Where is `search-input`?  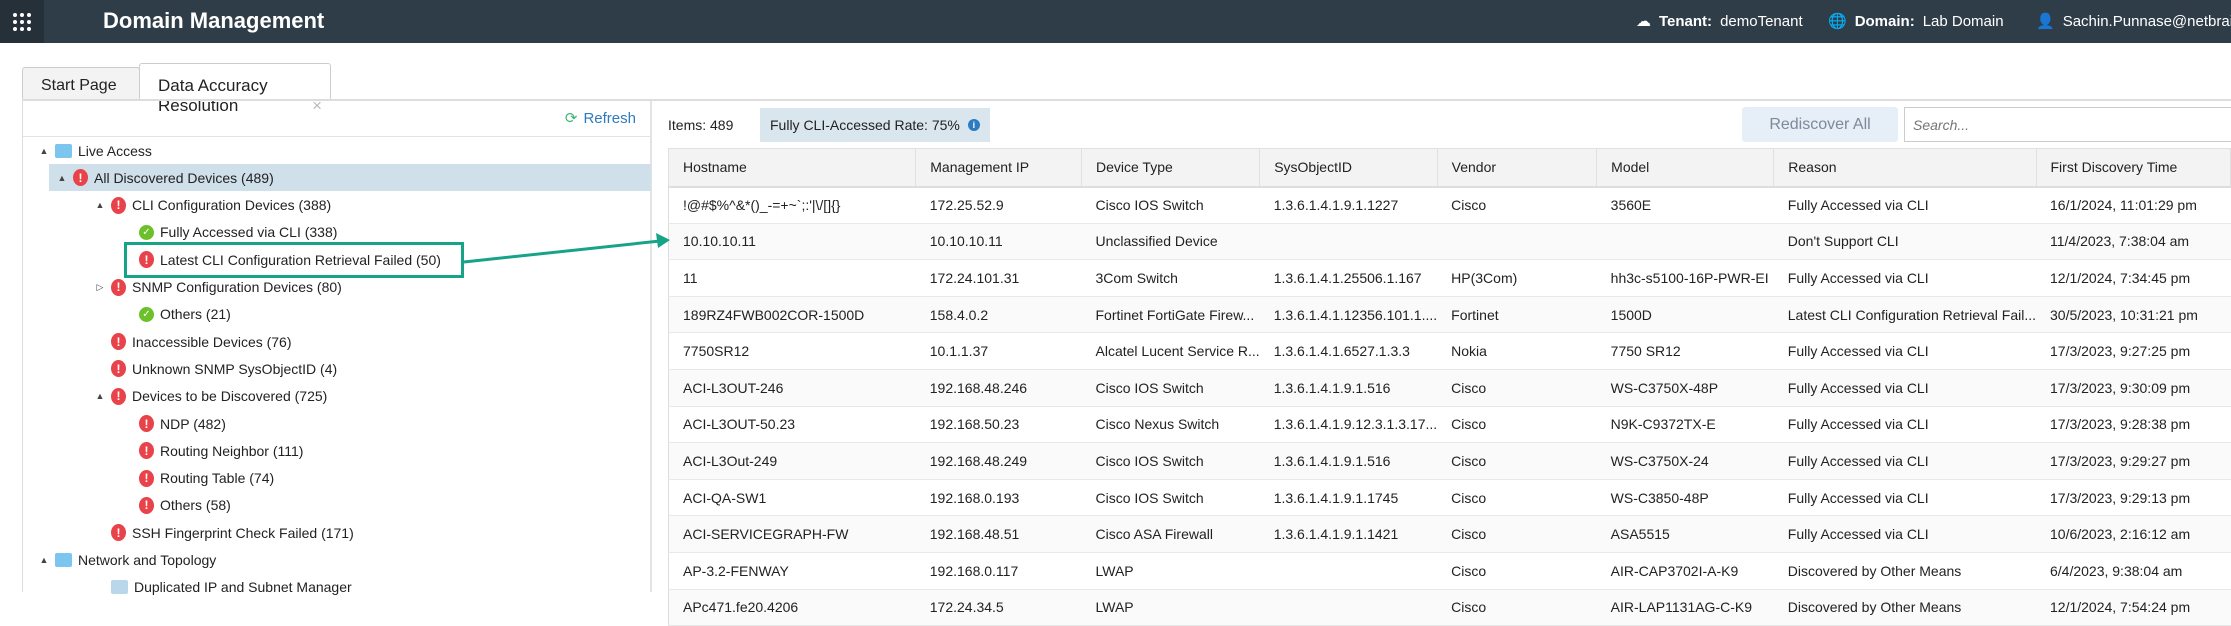
search-input is located at coordinates (2067, 124).